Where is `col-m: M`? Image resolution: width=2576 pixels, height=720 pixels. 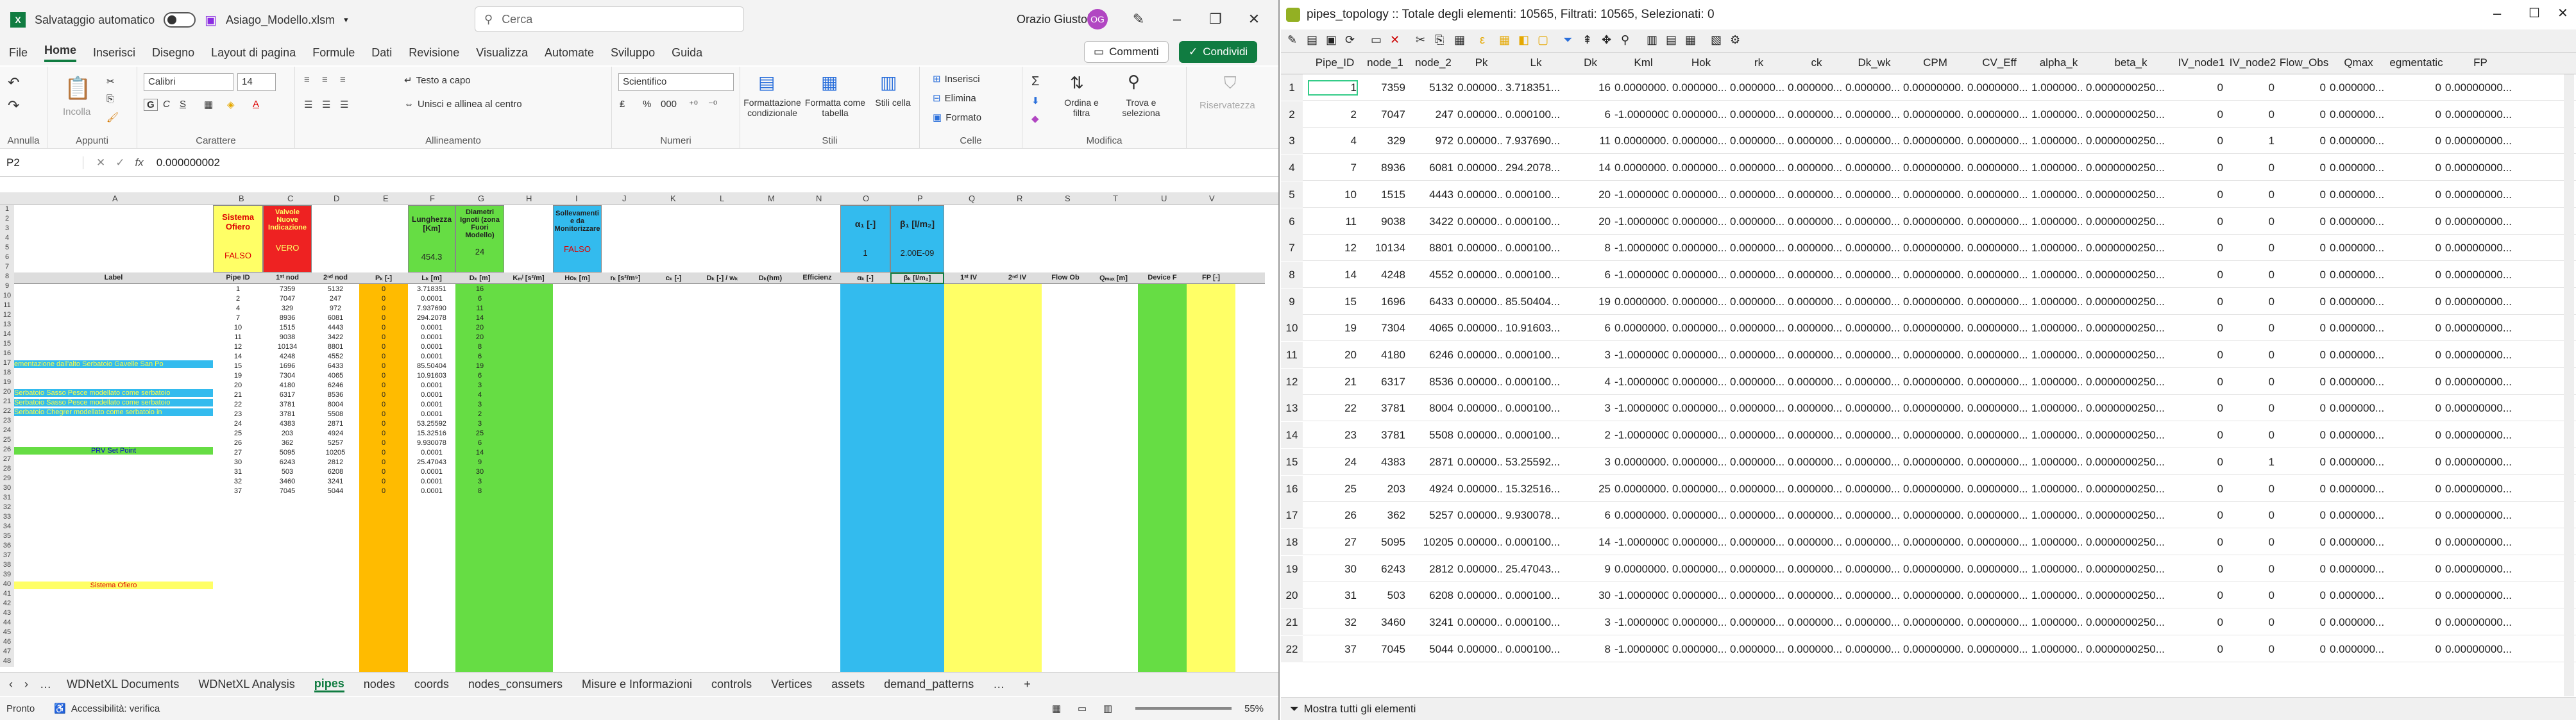
col-m: M is located at coordinates (771, 198).